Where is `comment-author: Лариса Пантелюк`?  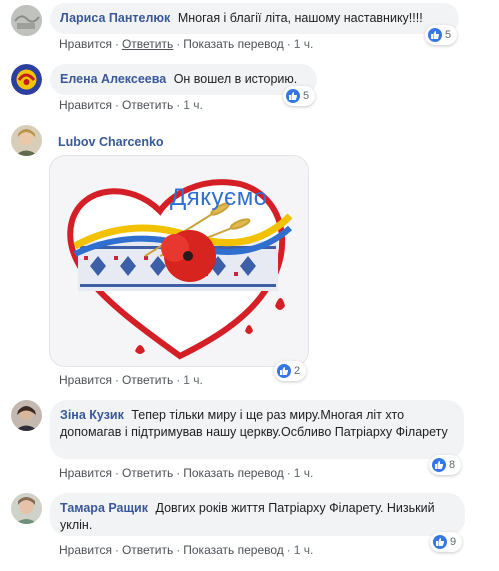
comment-author: Лариса Пантелюк is located at coordinates (115, 18).